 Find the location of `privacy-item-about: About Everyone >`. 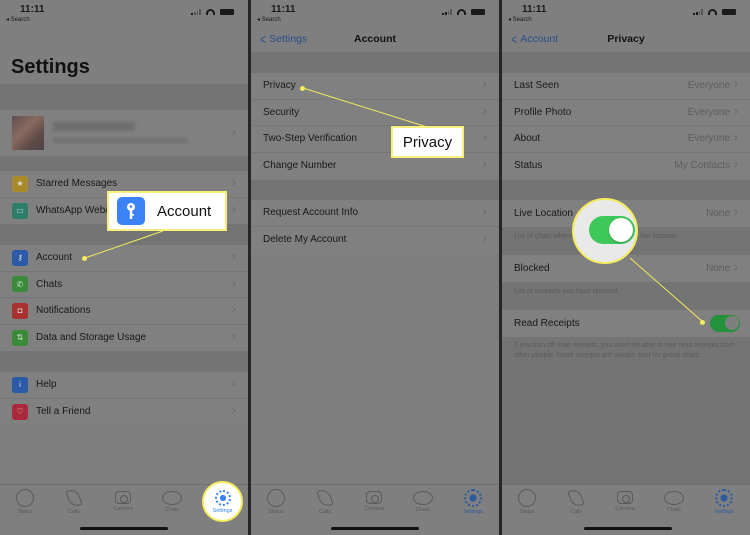

privacy-item-about: About Everyone > is located at coordinates (626, 139).